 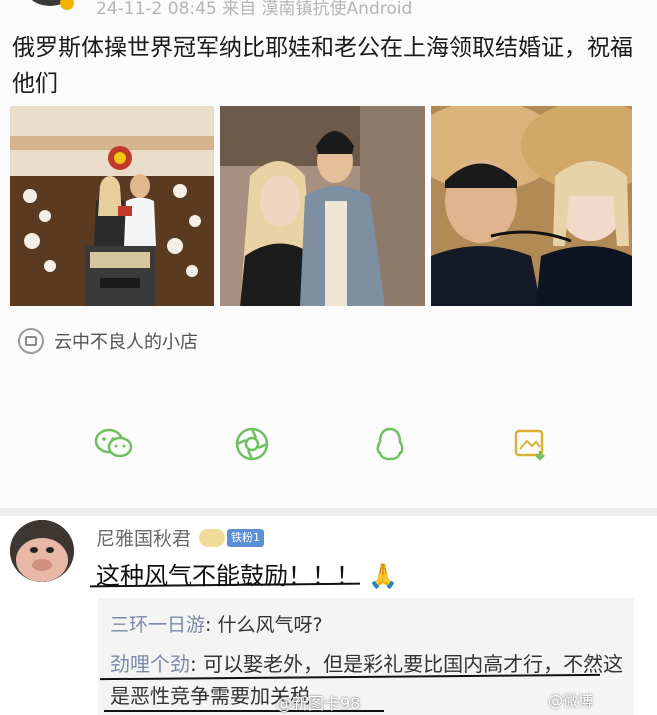 I want to click on verified-badge-icon, so click(x=67, y=5).